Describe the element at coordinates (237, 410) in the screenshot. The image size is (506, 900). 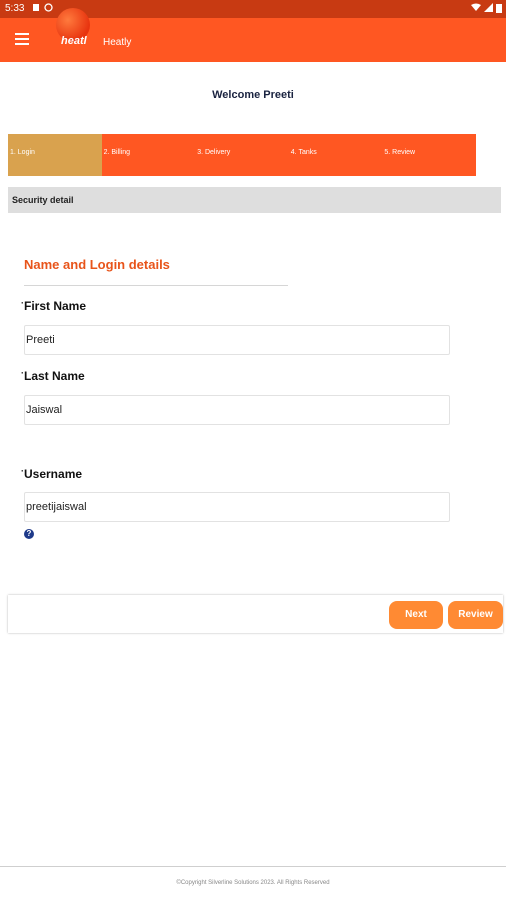
I see `last-name-field: Jaiswal` at that location.